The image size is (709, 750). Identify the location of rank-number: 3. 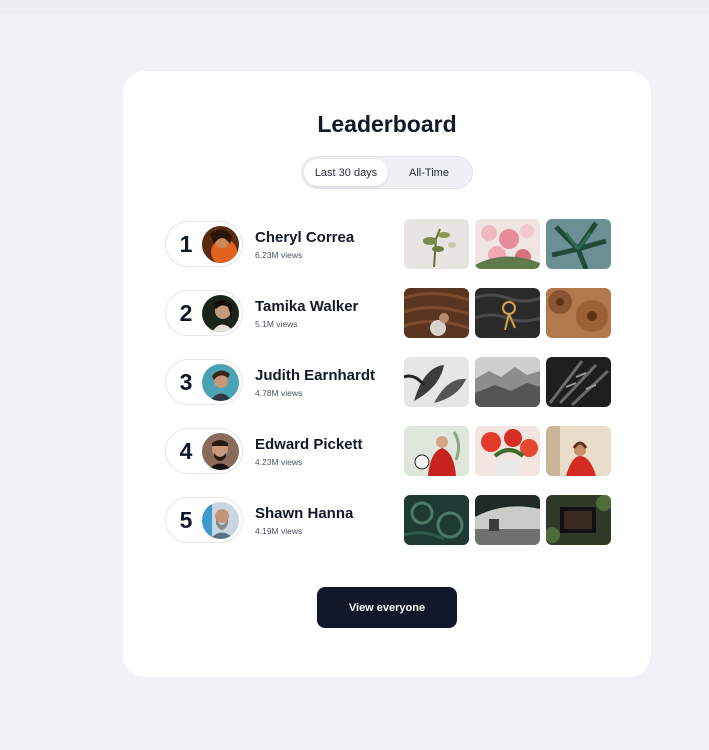
(186, 382).